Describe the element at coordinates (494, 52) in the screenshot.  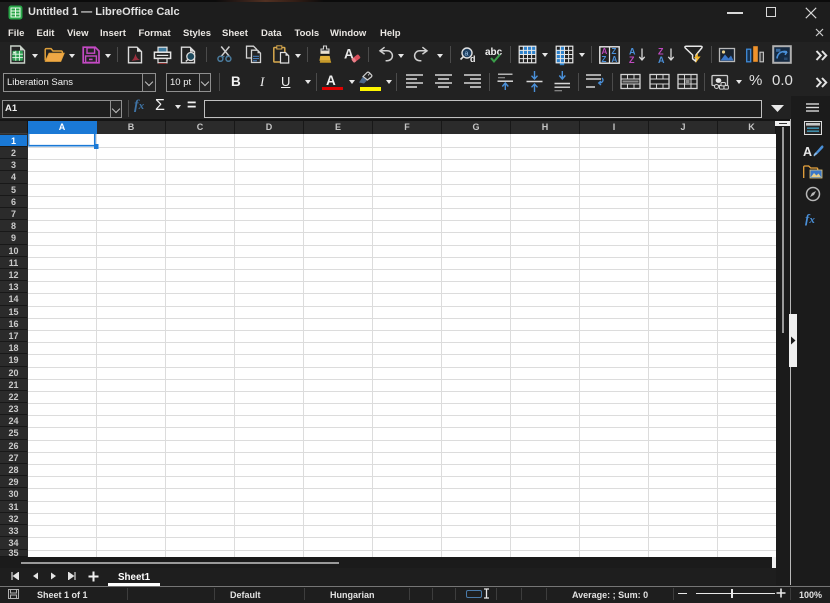
I see `svg-text: abc` at that location.